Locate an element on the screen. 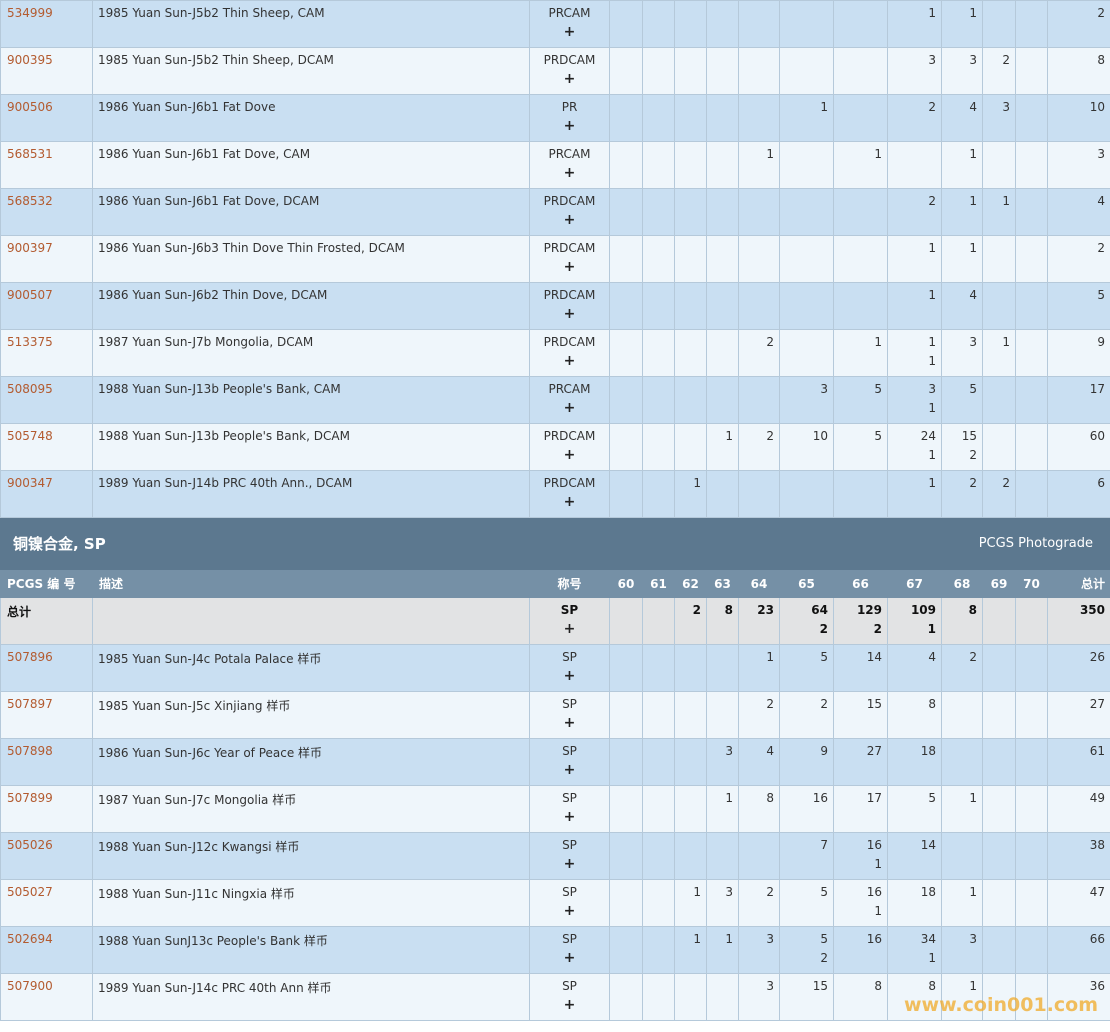 The height and width of the screenshot is (1032, 1110). grade-count: 16 is located at coordinates (874, 845).